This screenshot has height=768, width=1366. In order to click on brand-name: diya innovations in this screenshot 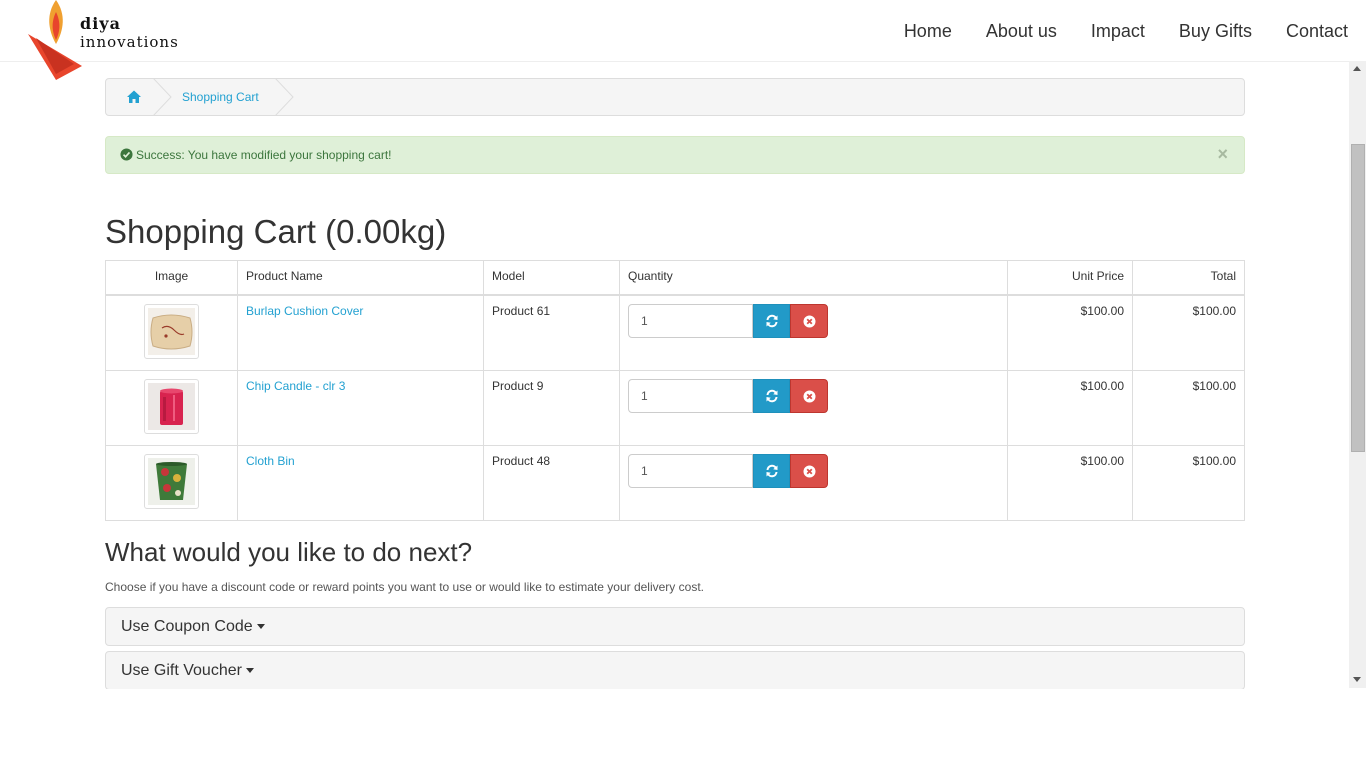, I will do `click(129, 33)`.